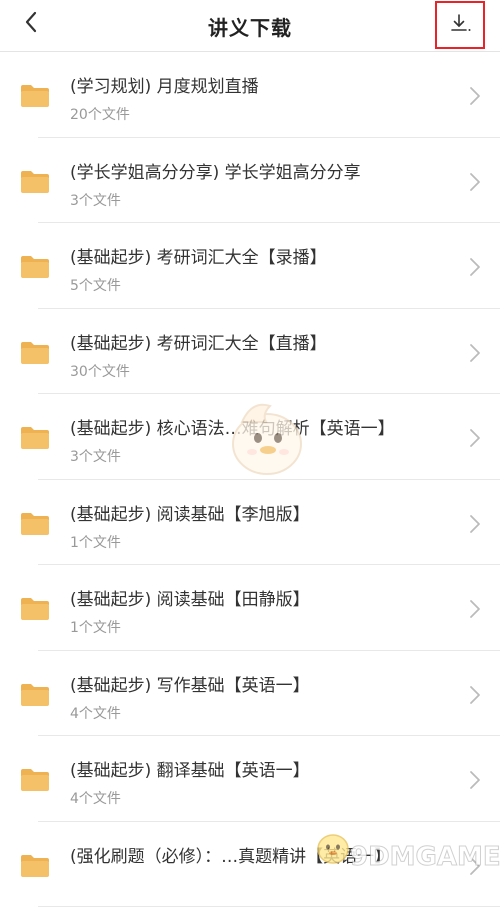 The image size is (500, 907). What do you see at coordinates (100, 114) in the screenshot?
I see `file-count: 20个文件` at bounding box center [100, 114].